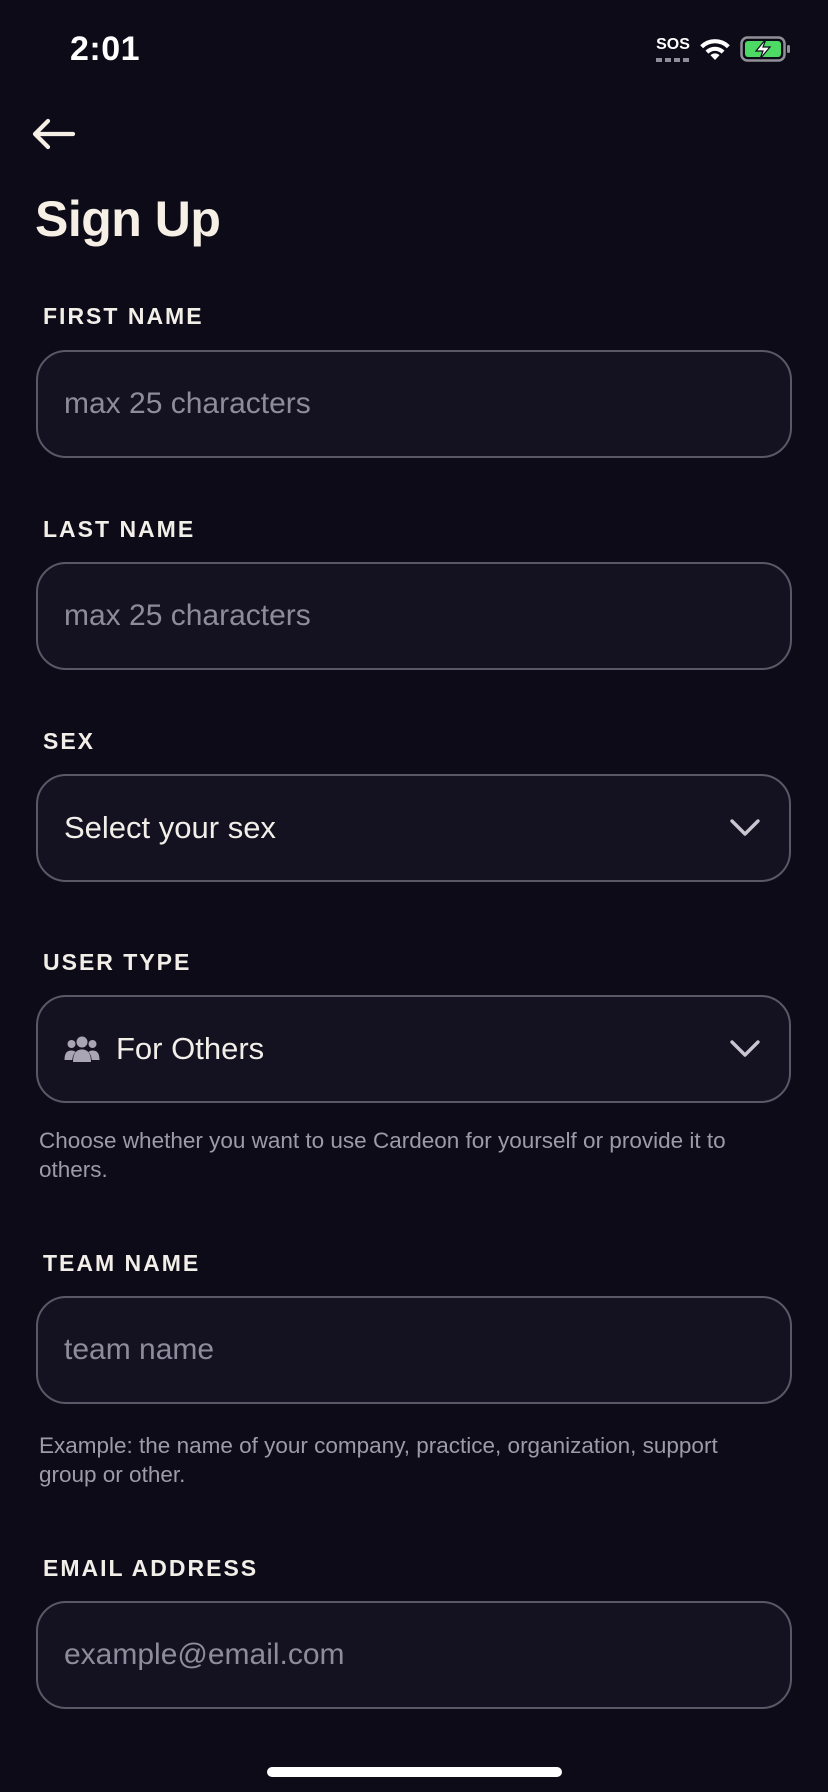  Describe the element at coordinates (414, 1772) in the screenshot. I see `home-indicator` at that location.